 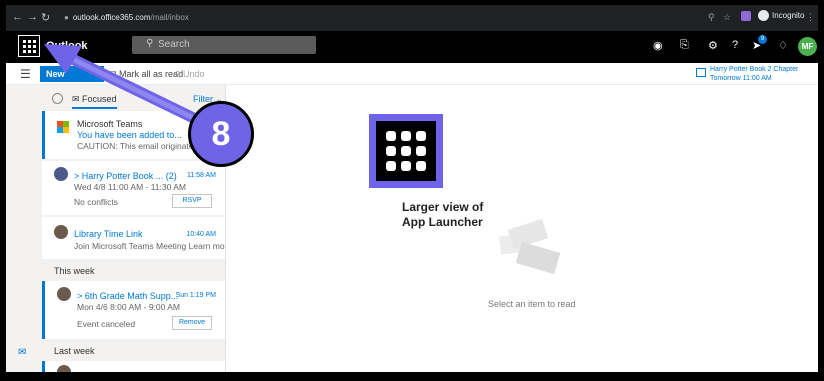 I want to click on reminder-title: Harry Potter Book 2 Chapter, so click(x=754, y=69).